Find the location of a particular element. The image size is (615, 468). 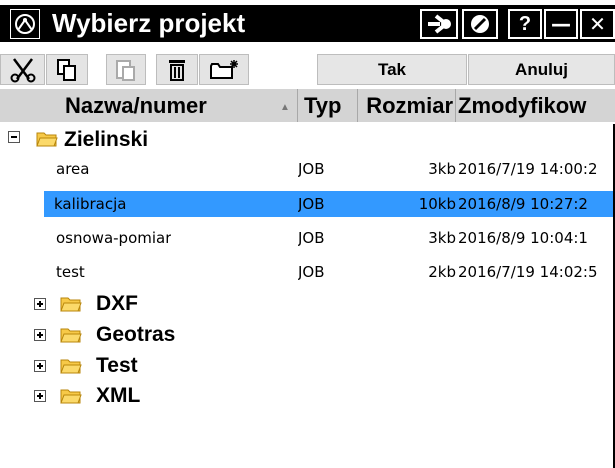

window-title: Wybierz projekt is located at coordinates (149, 23).